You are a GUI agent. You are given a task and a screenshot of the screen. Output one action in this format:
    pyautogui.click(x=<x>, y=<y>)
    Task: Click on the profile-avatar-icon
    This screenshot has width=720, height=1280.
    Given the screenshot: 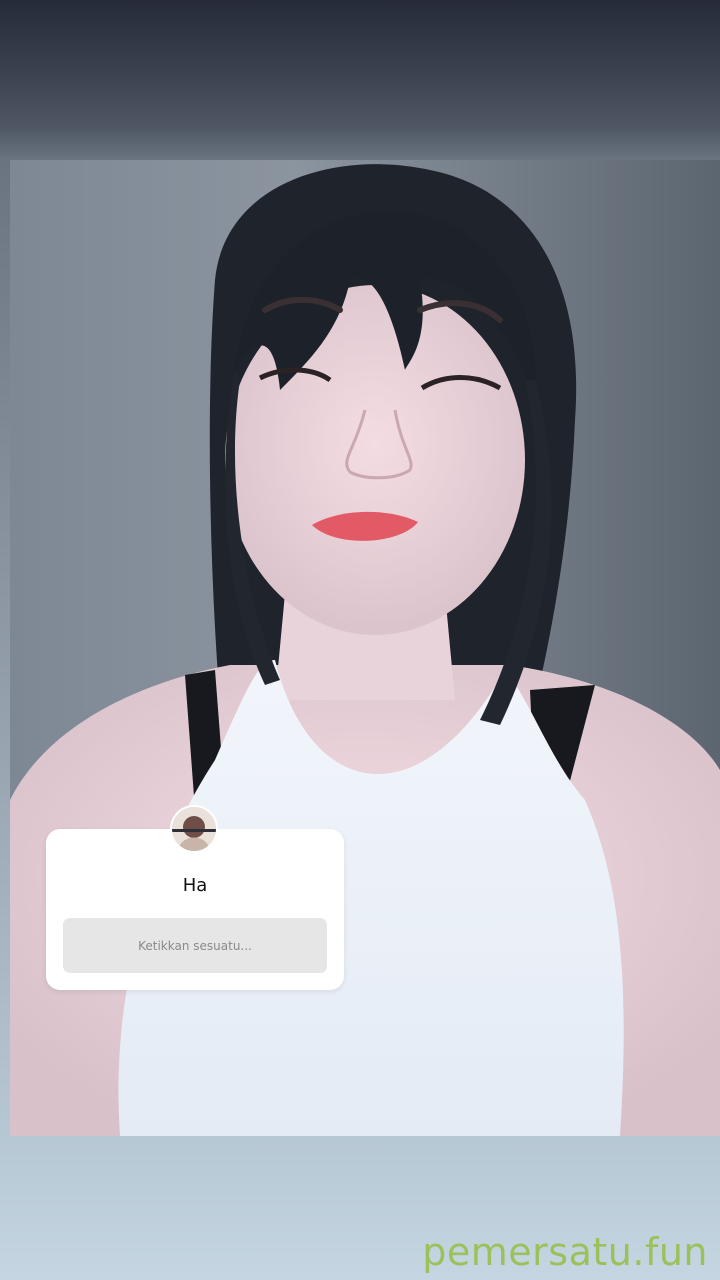 What is the action you would take?
    pyautogui.click(x=194, y=829)
    